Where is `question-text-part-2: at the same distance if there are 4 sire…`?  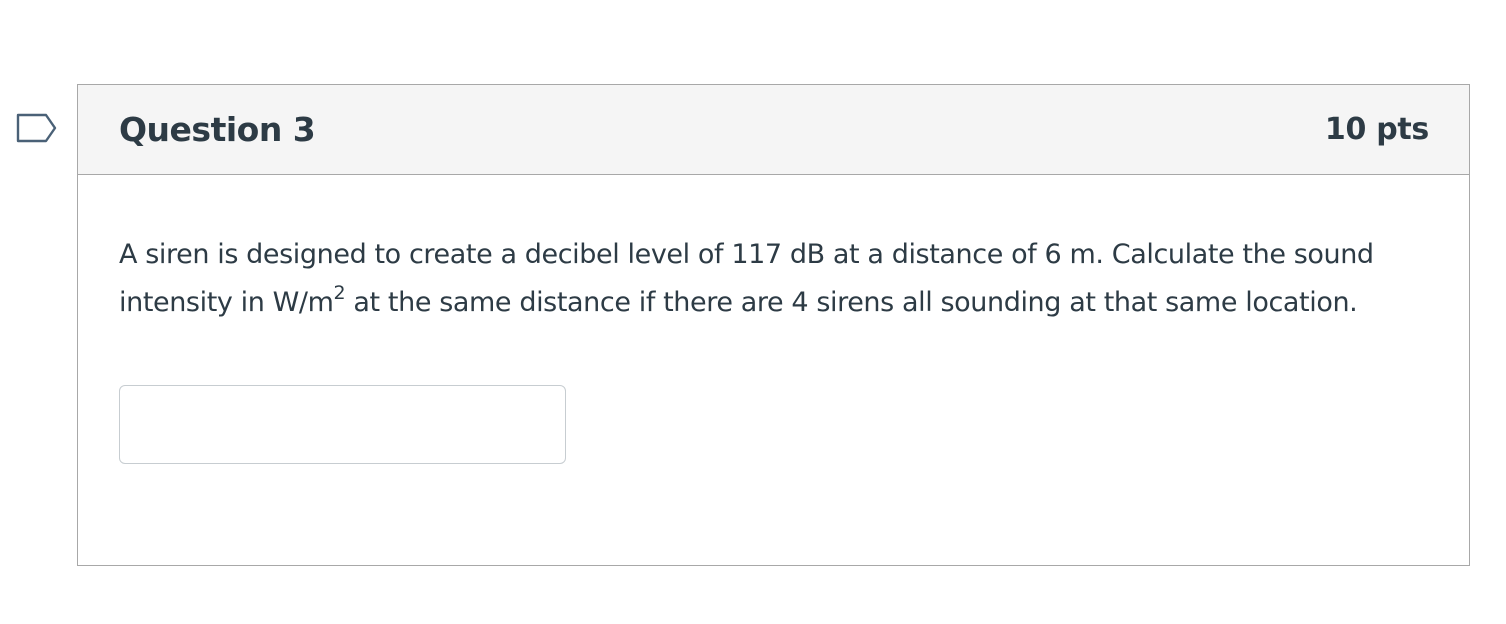 question-text-part-2: at the same distance if there are 4 sire… is located at coordinates (851, 302).